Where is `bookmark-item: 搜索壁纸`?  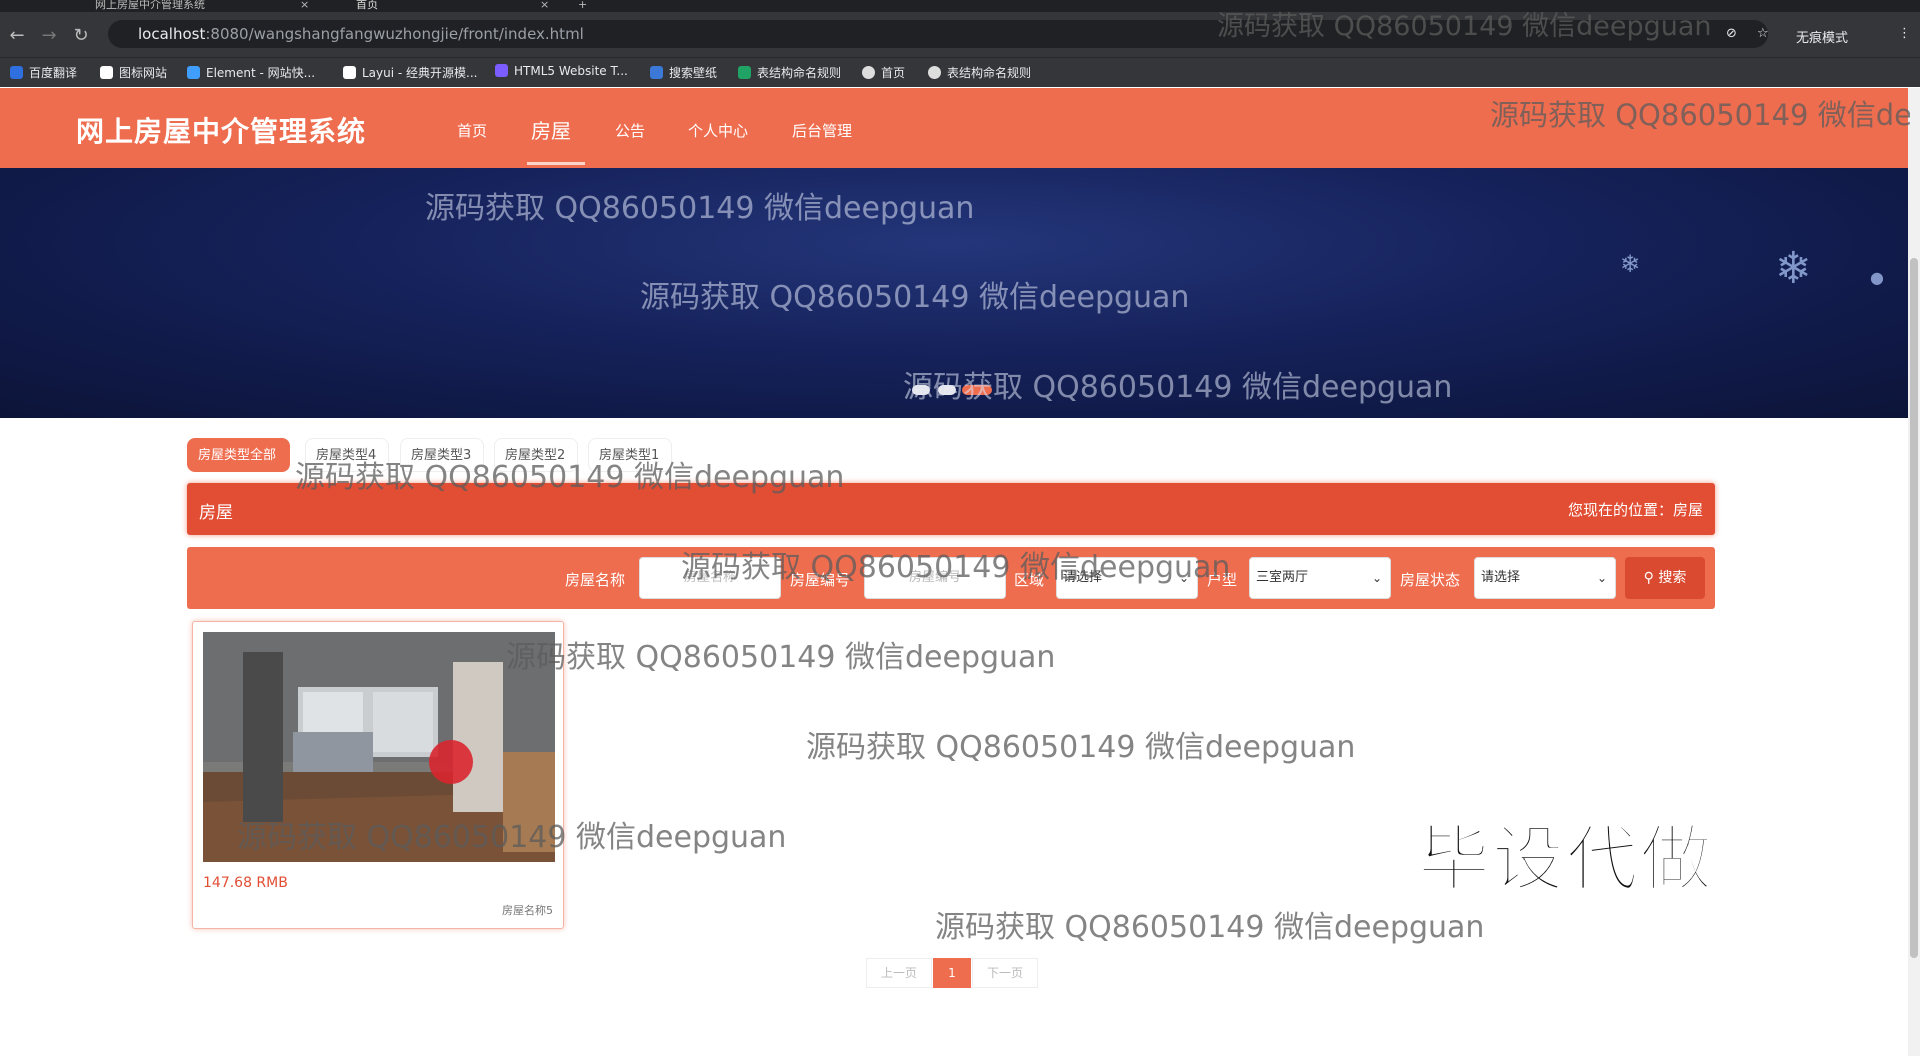 bookmark-item: 搜索壁纸 is located at coordinates (683, 72).